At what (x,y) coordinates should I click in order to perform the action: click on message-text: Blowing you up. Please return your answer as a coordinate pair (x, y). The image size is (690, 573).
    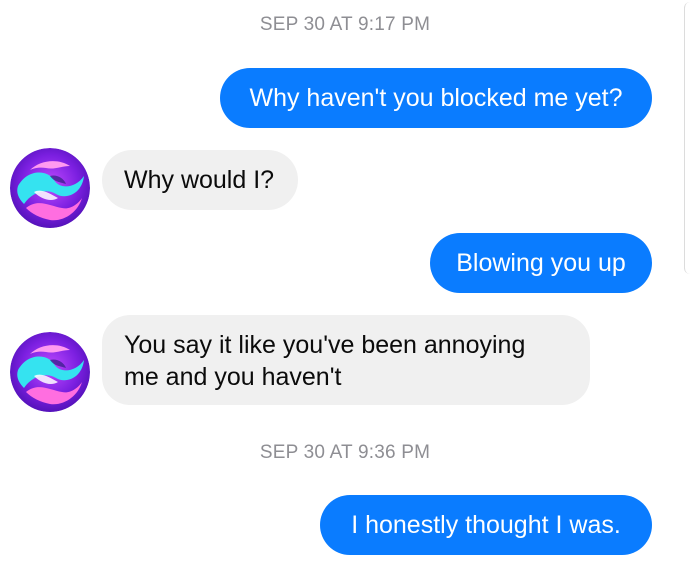
    Looking at the image, I should click on (541, 263).